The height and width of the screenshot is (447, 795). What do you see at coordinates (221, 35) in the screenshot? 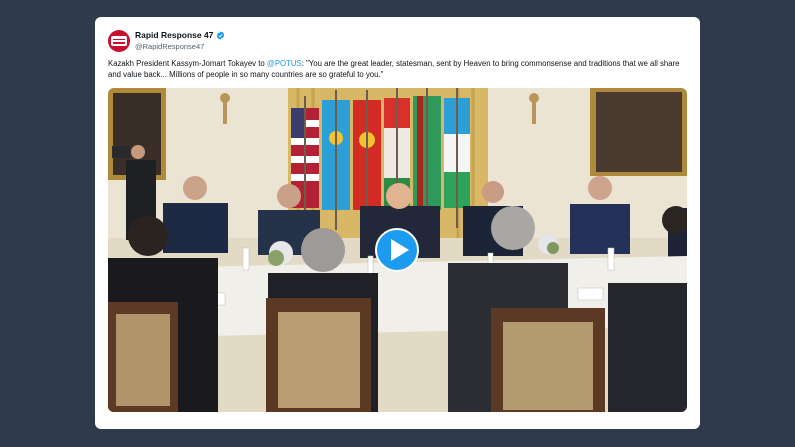
I see `verified-badge-icon` at bounding box center [221, 35].